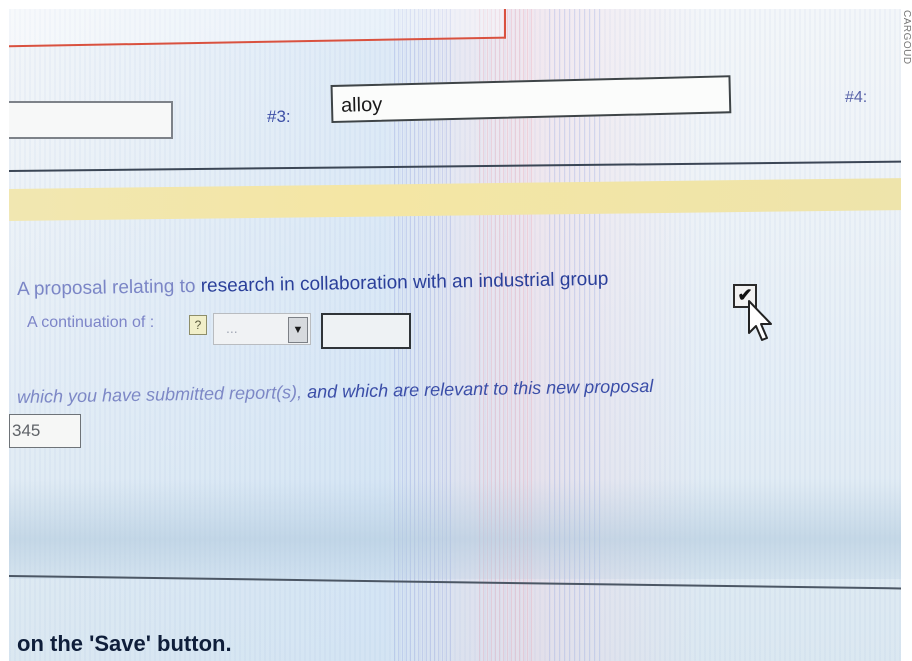 The height and width of the screenshot is (661, 912). What do you see at coordinates (91, 120) in the screenshot?
I see `keyword-2-input` at bounding box center [91, 120].